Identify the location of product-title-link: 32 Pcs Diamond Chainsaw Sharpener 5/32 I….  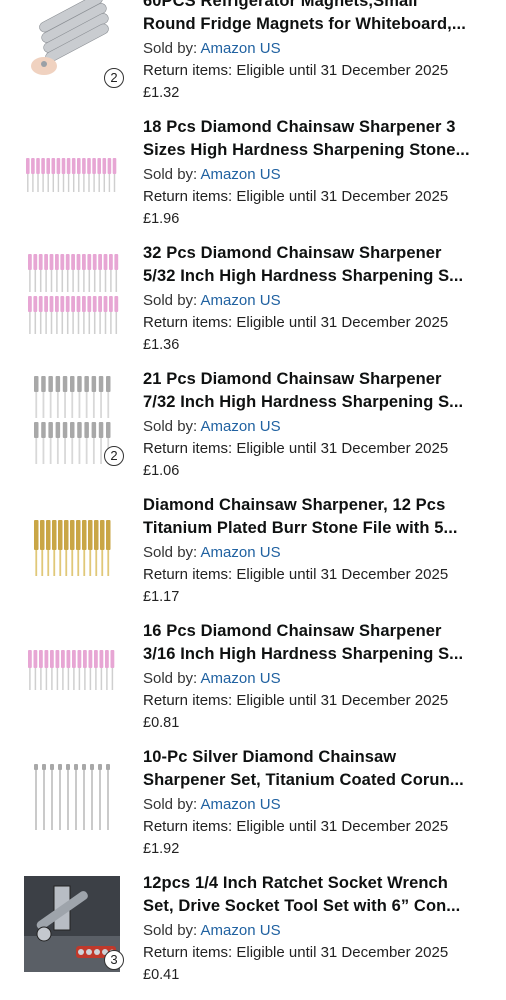
(315, 265).